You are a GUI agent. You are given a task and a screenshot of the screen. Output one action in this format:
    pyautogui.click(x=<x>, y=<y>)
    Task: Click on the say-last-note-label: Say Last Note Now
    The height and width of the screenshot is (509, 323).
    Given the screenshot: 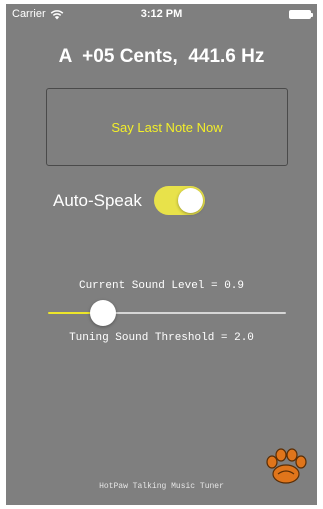 What is the action you would take?
    pyautogui.click(x=167, y=127)
    